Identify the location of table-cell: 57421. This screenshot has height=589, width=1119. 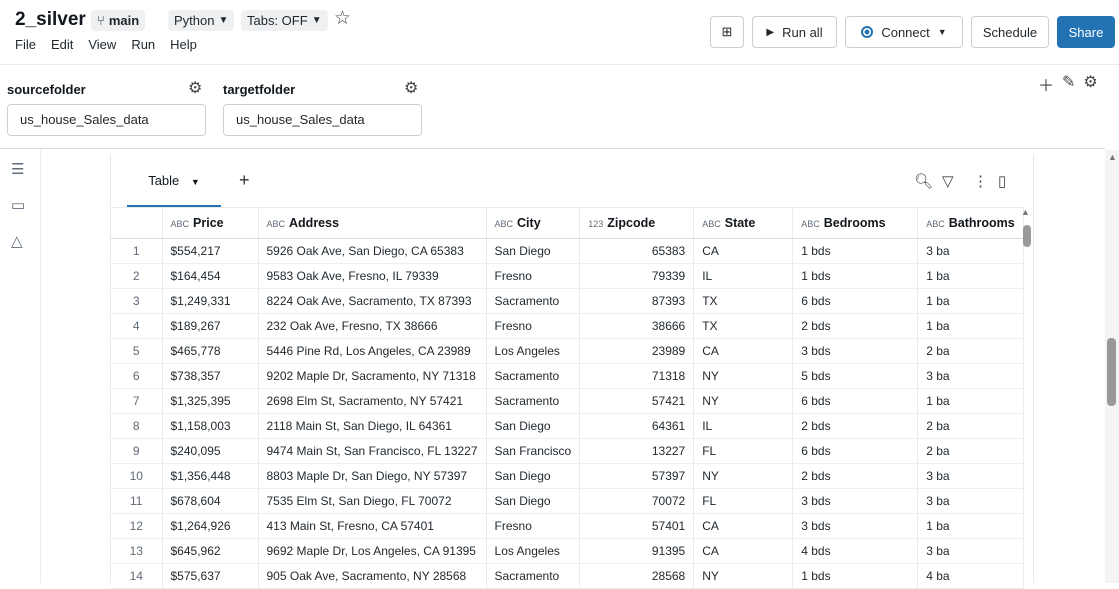
(637, 401).